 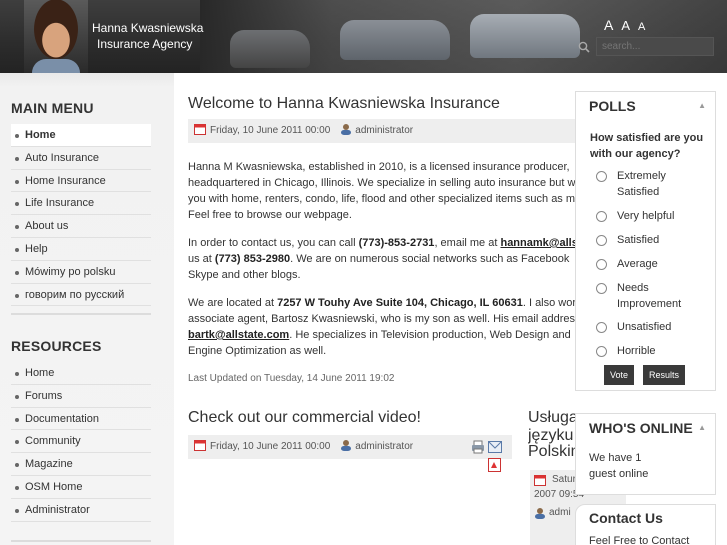 What do you see at coordinates (609, 25) in the screenshot?
I see `font-increase-button: A` at bounding box center [609, 25].